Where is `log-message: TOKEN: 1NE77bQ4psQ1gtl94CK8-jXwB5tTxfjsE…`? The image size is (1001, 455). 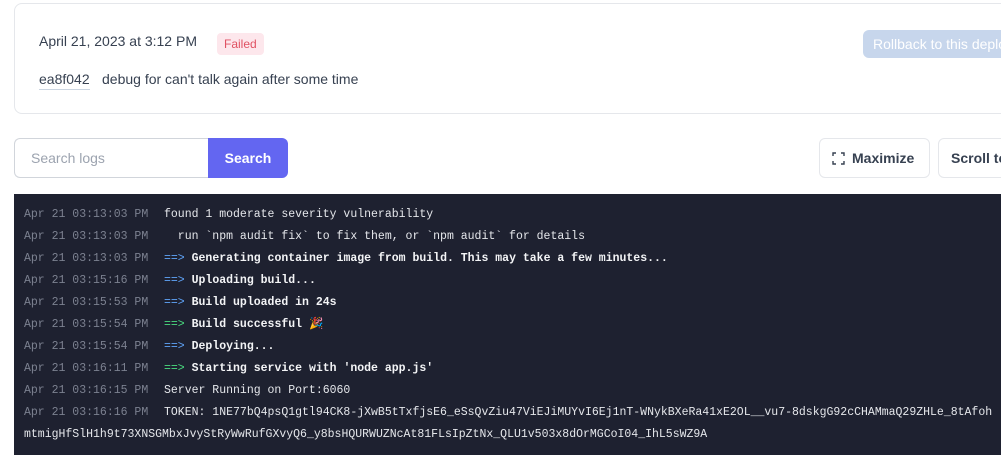 log-message: TOKEN: 1NE77bQ4psQ1gtl94CK8-jXwB5tTxfjsE… is located at coordinates (578, 412).